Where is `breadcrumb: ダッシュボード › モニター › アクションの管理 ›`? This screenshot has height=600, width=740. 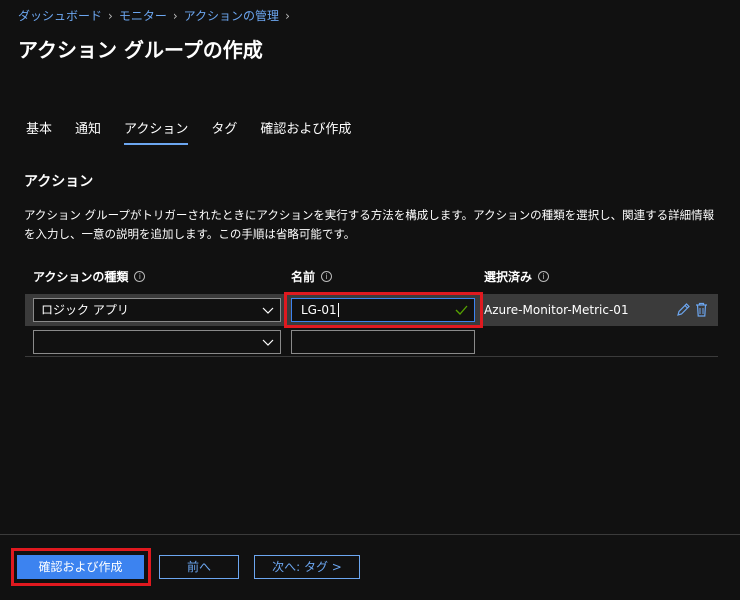
breadcrumb: ダッシュボード › モニター › アクションの管理 › is located at coordinates (154, 15).